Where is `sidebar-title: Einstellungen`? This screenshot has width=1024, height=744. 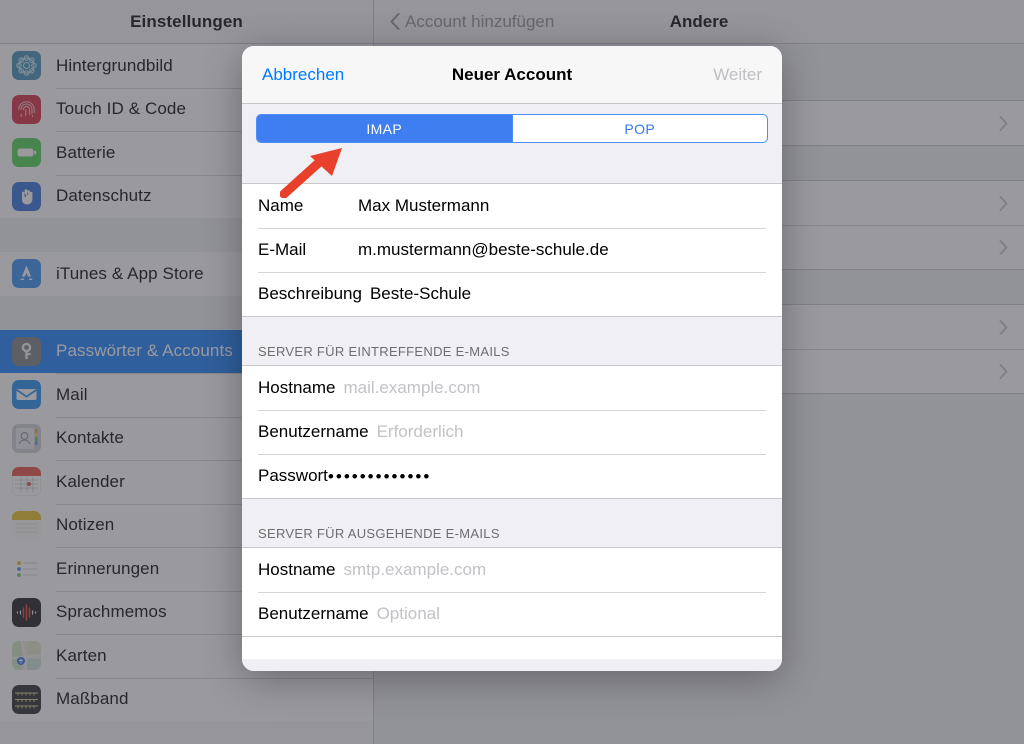 sidebar-title: Einstellungen is located at coordinates (186, 21).